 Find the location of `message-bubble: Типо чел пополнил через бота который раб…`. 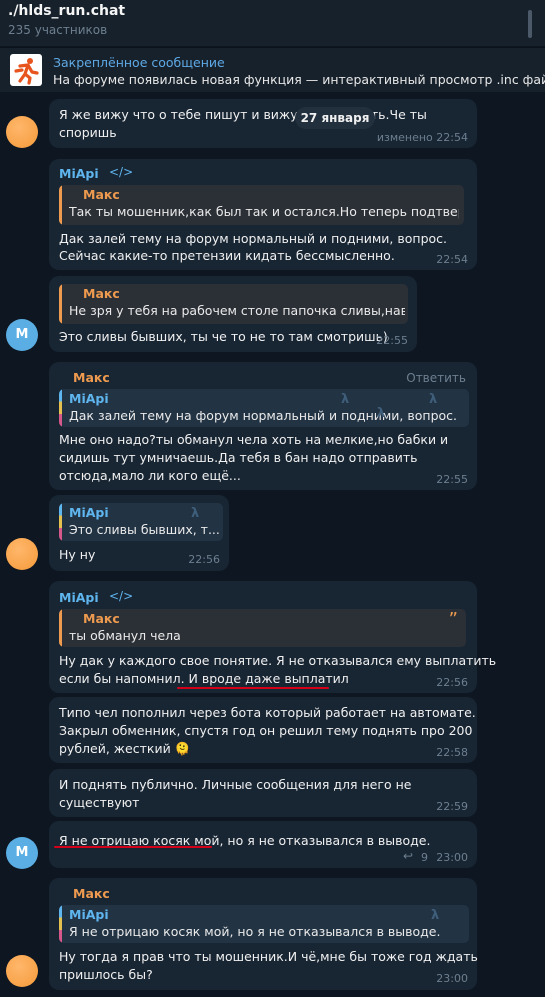

message-bubble: Типо чел пополнил через бота который раб… is located at coordinates (263, 730).